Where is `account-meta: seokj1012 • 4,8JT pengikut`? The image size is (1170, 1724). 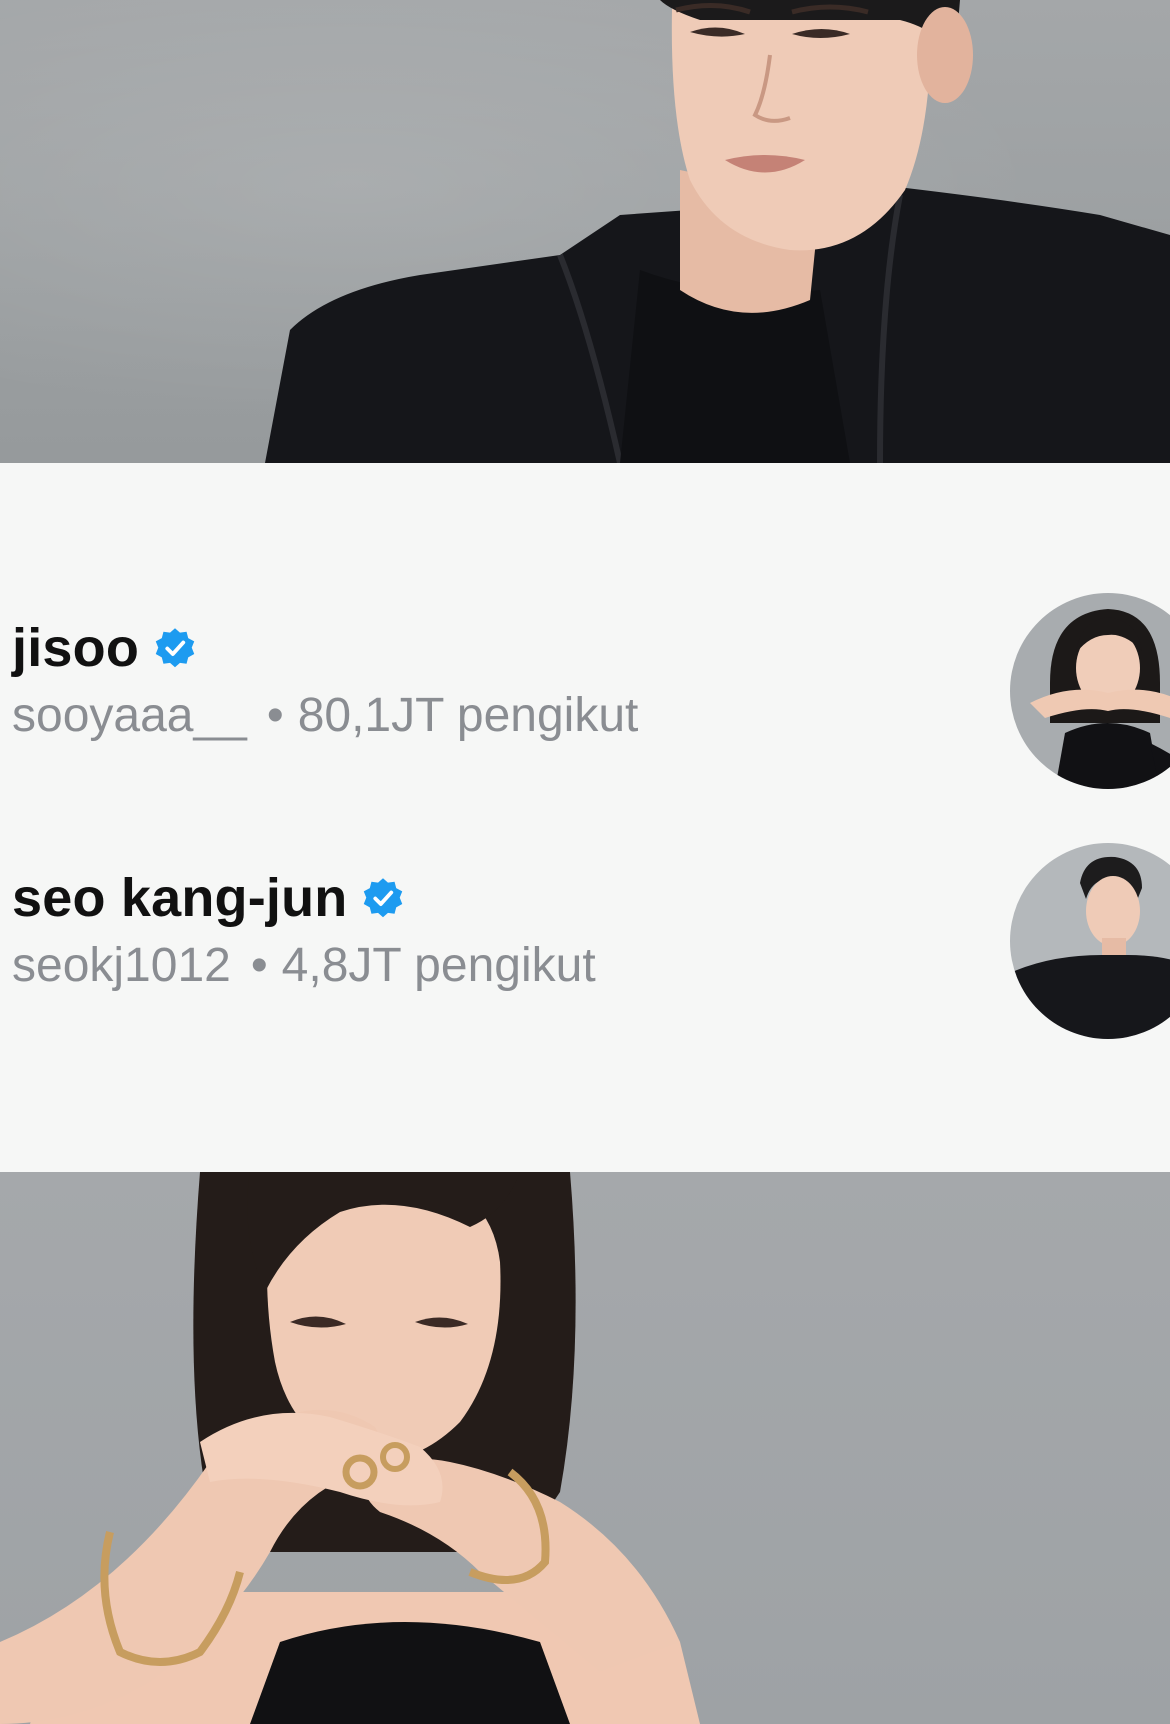
account-meta: seokj1012 • 4,8JT pengikut is located at coordinates (304, 966).